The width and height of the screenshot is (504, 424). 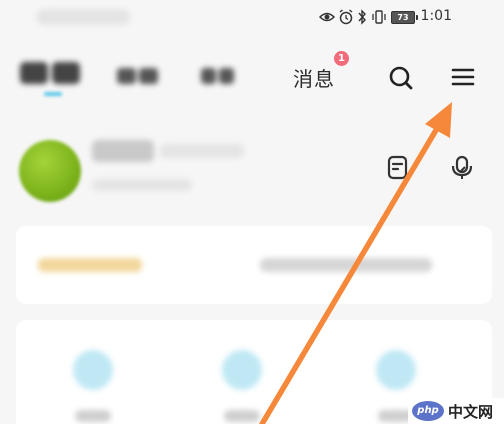 What do you see at coordinates (428, 411) in the screenshot?
I see `watermark-logo: php` at bounding box center [428, 411].